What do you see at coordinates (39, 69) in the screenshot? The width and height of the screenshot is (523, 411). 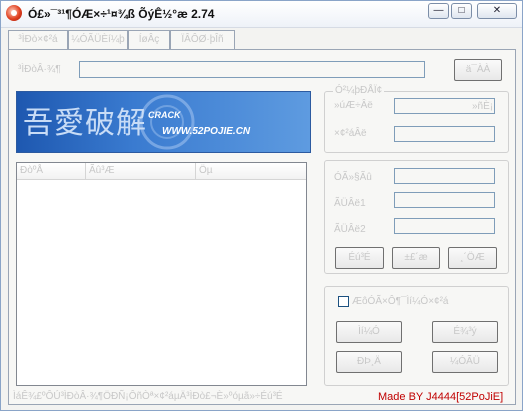 I see `path-label: ³ÌÐòÂ·¾¶` at bounding box center [39, 69].